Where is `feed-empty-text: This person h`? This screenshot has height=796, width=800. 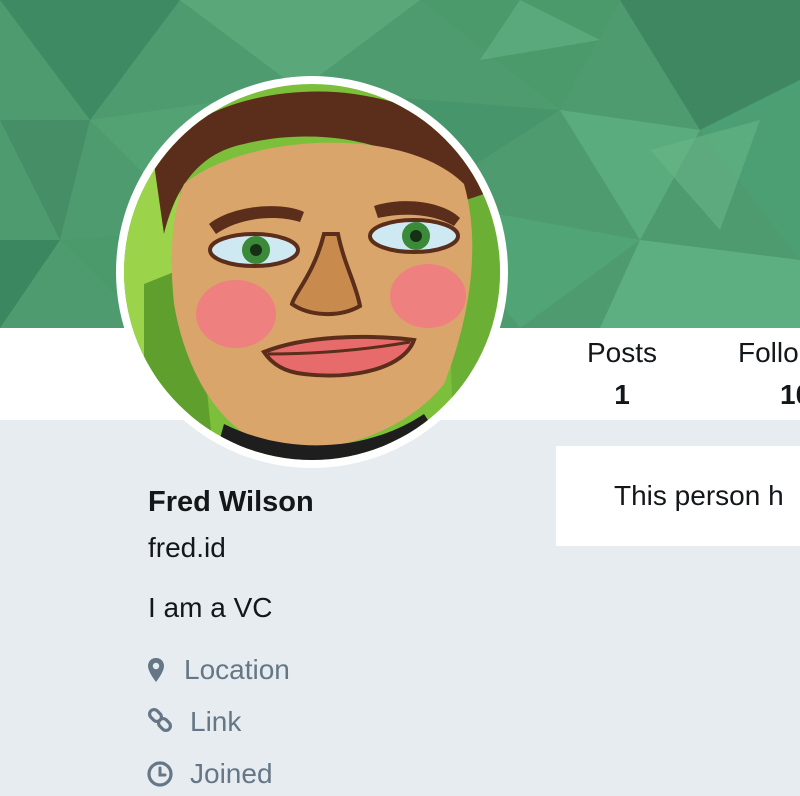
feed-empty-text: This person h is located at coordinates (699, 495).